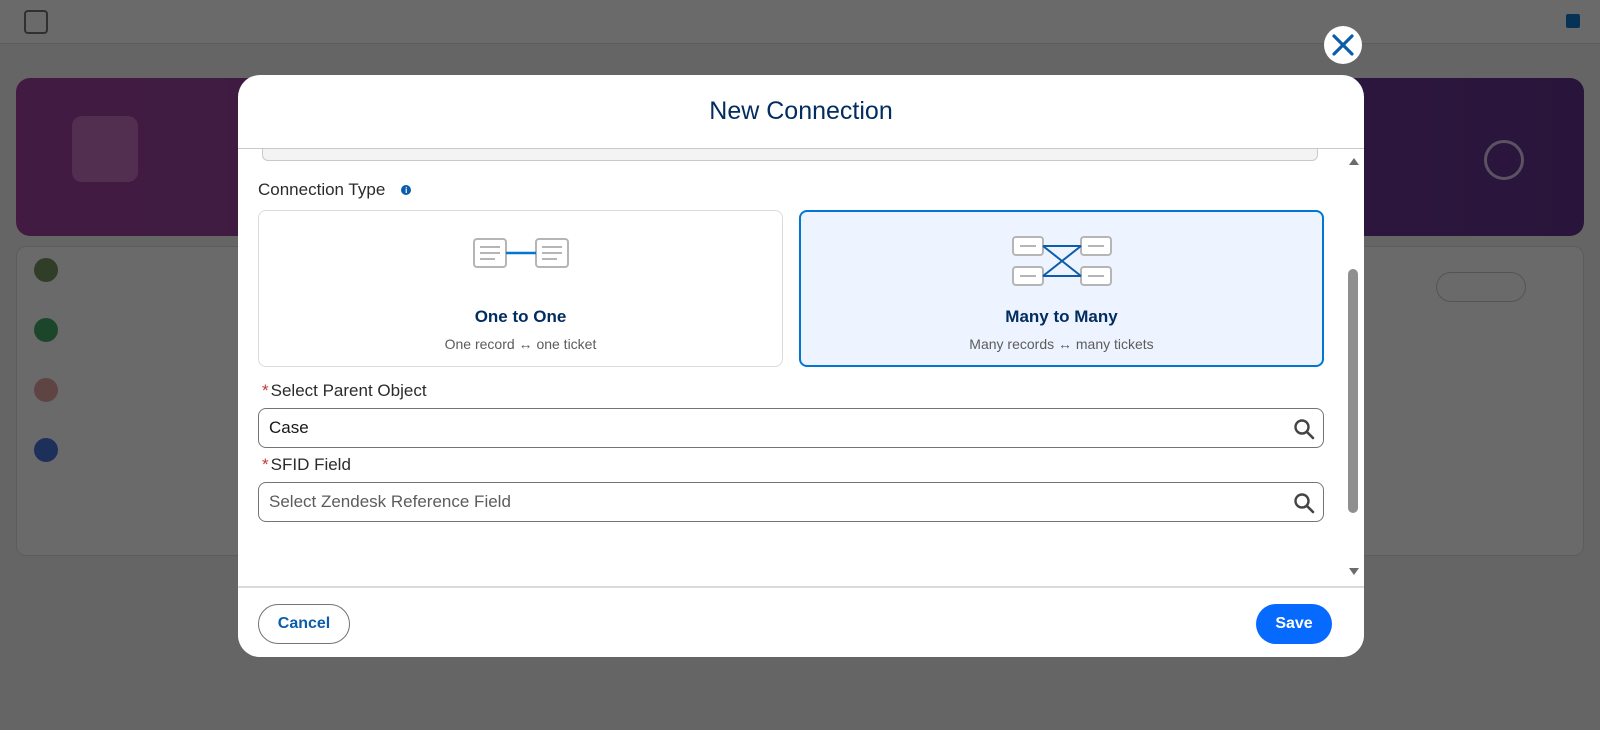 The height and width of the screenshot is (730, 1600). What do you see at coordinates (322, 189) in the screenshot?
I see `connection-type-label: Connection Type` at bounding box center [322, 189].